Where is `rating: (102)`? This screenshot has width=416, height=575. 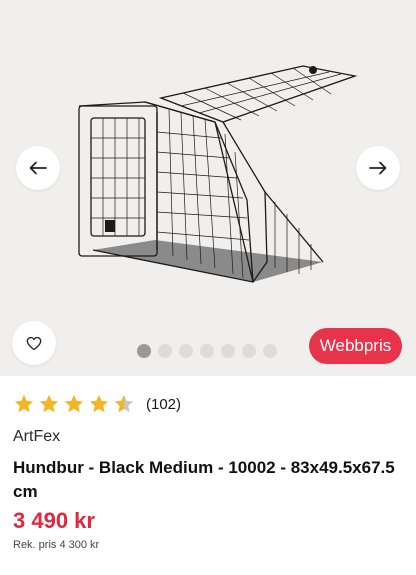
rating: (102) is located at coordinates (97, 404).